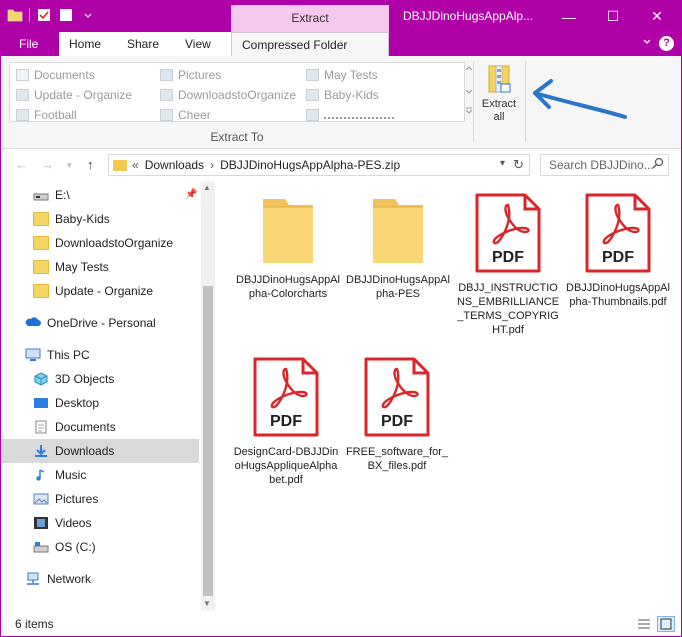 The height and width of the screenshot is (637, 682). Describe the element at coordinates (100, 451) in the screenshot. I see `nav-item-downloads: Downloads` at that location.